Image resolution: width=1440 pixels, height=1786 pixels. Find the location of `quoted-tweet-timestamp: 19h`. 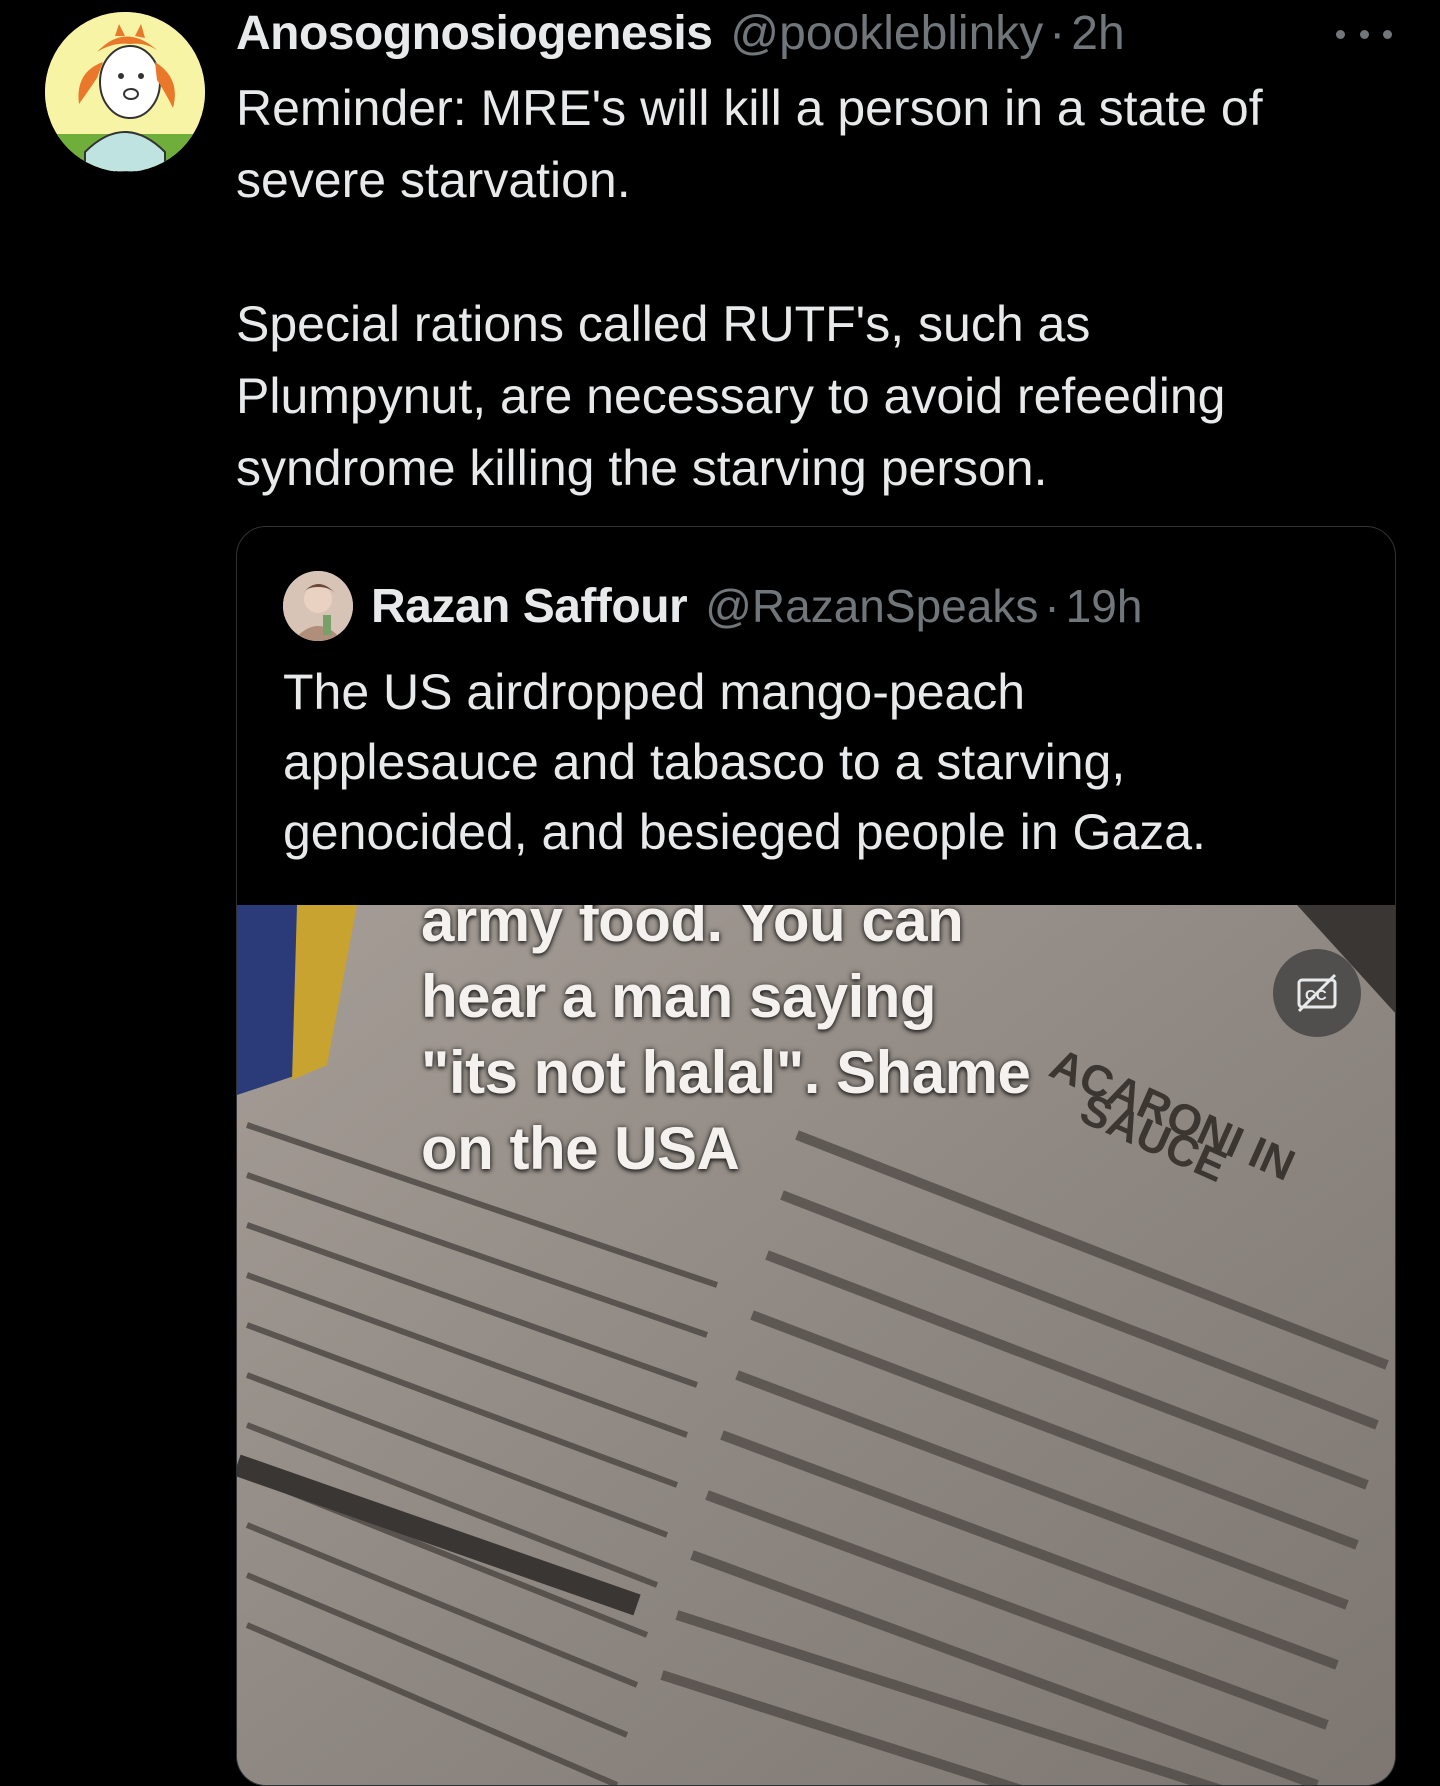

quoted-tweet-timestamp: 19h is located at coordinates (1104, 606).